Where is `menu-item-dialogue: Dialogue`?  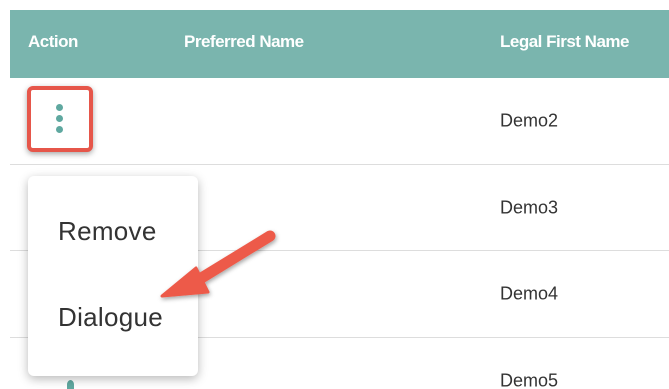
menu-item-dialogue: Dialogue is located at coordinates (110, 317).